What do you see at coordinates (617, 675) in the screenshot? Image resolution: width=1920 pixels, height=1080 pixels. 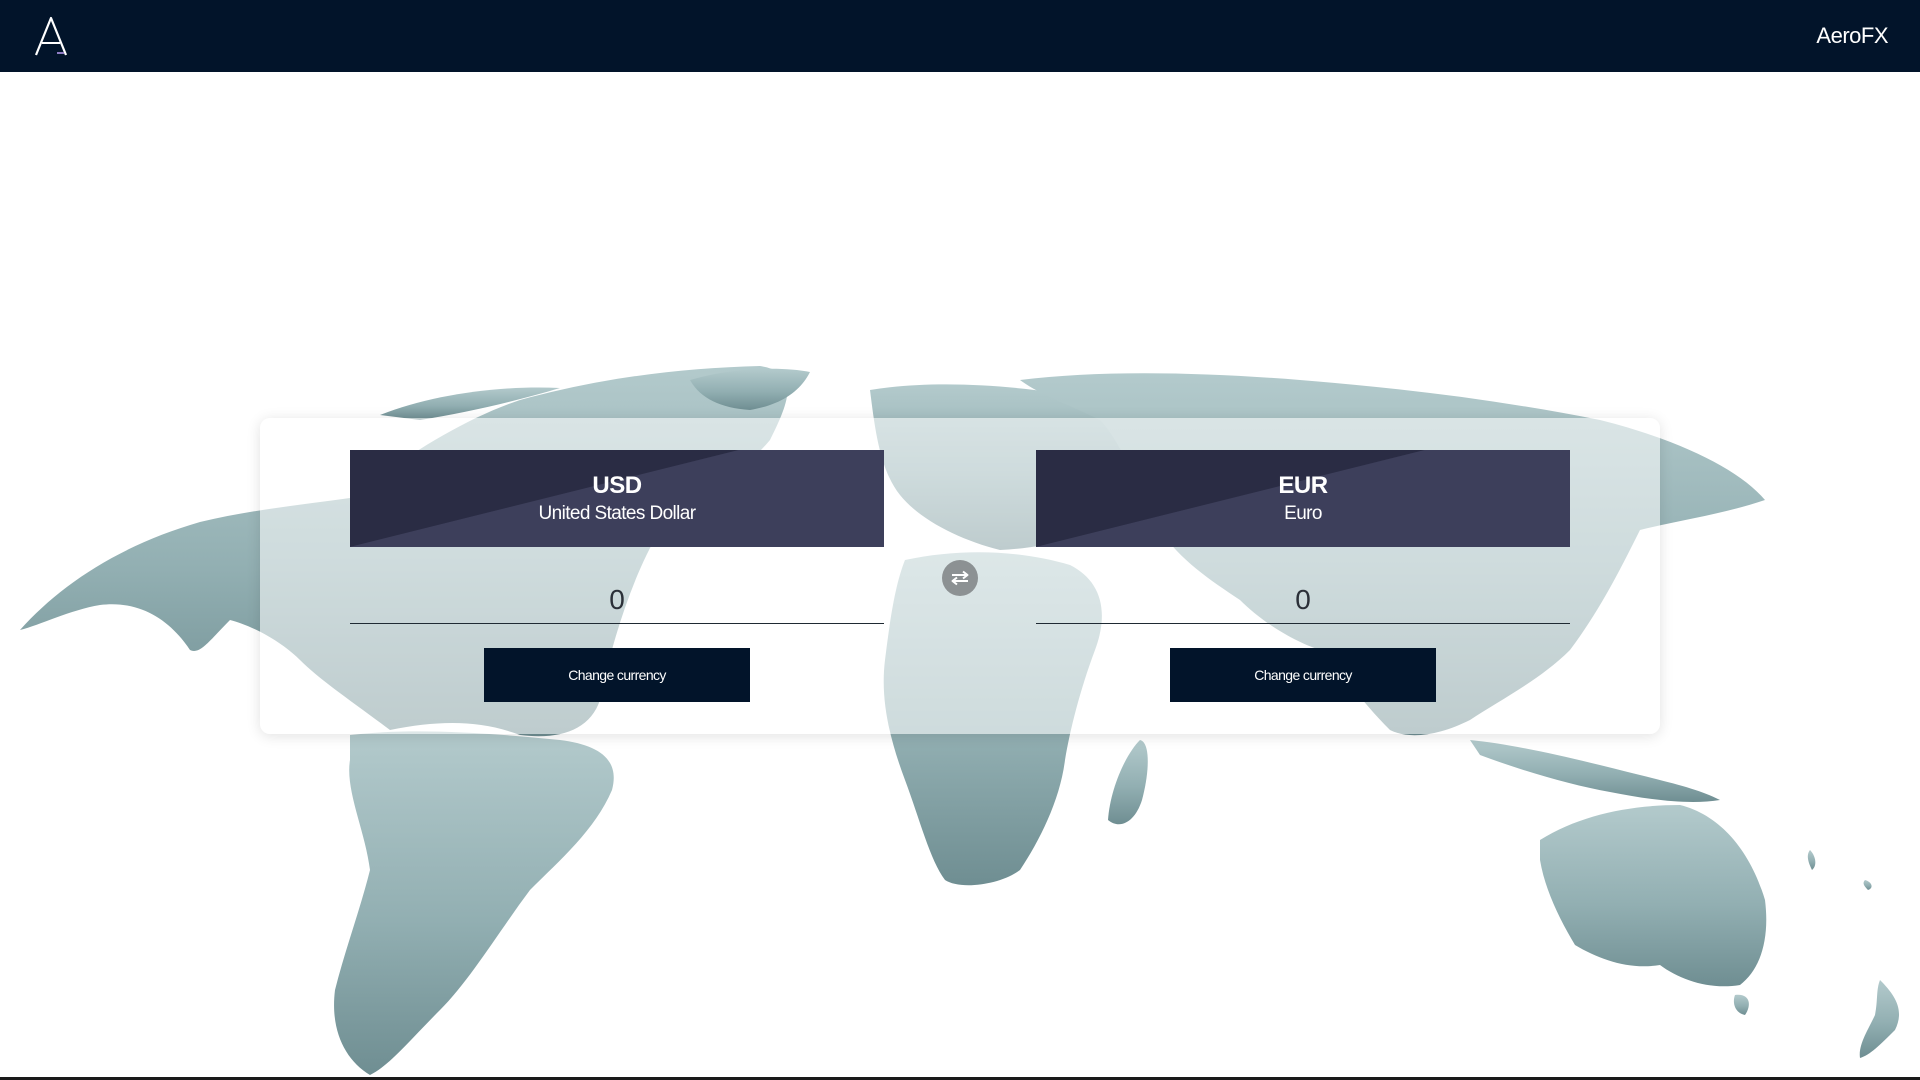 I see `from-change-currency-button: Change currency` at bounding box center [617, 675].